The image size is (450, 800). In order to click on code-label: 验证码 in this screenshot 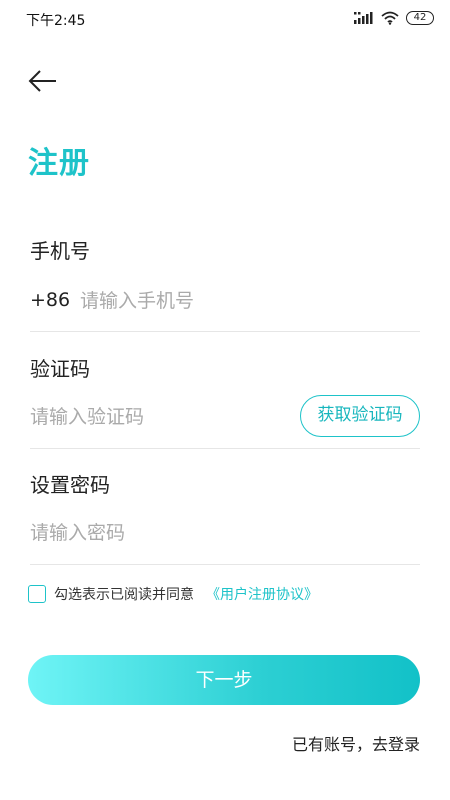, I will do `click(60, 369)`.